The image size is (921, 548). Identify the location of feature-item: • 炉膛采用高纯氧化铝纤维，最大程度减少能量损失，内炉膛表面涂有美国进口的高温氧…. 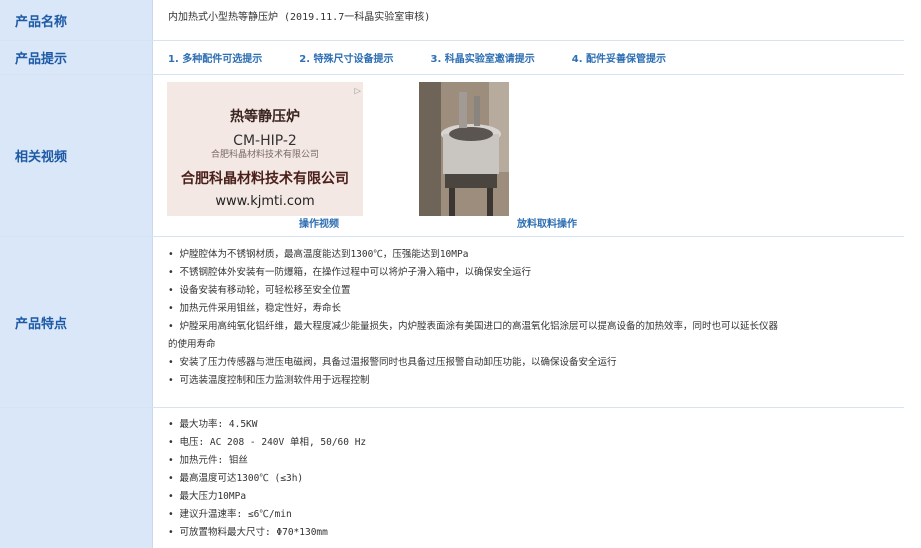
(473, 326).